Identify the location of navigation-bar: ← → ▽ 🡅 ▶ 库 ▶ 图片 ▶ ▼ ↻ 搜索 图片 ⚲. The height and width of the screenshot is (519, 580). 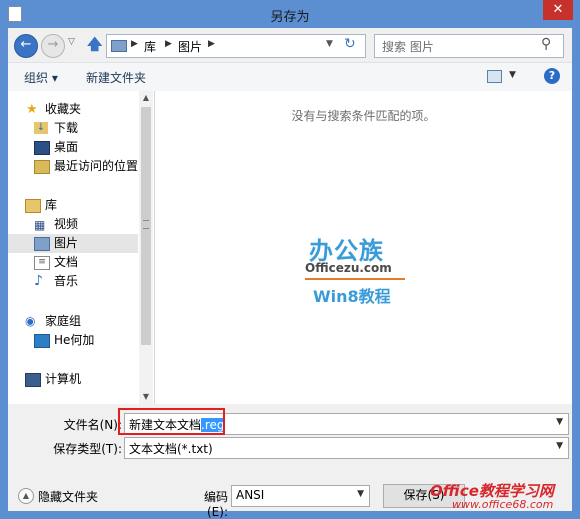
(290, 45).